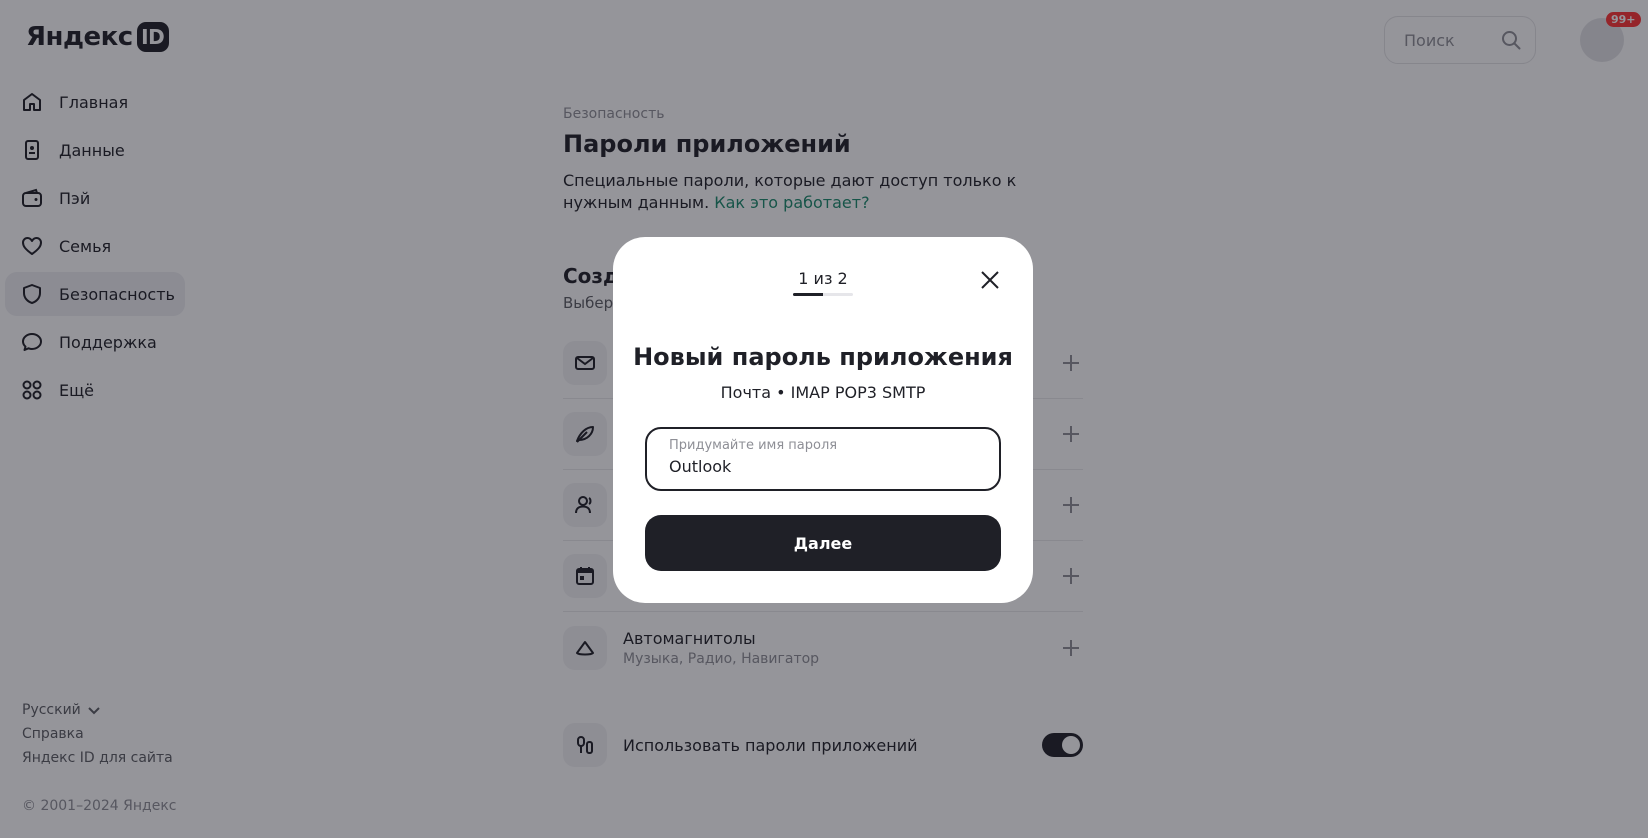 This screenshot has width=1648, height=838. Describe the element at coordinates (823, 466) in the screenshot. I see `password-name-input` at that location.